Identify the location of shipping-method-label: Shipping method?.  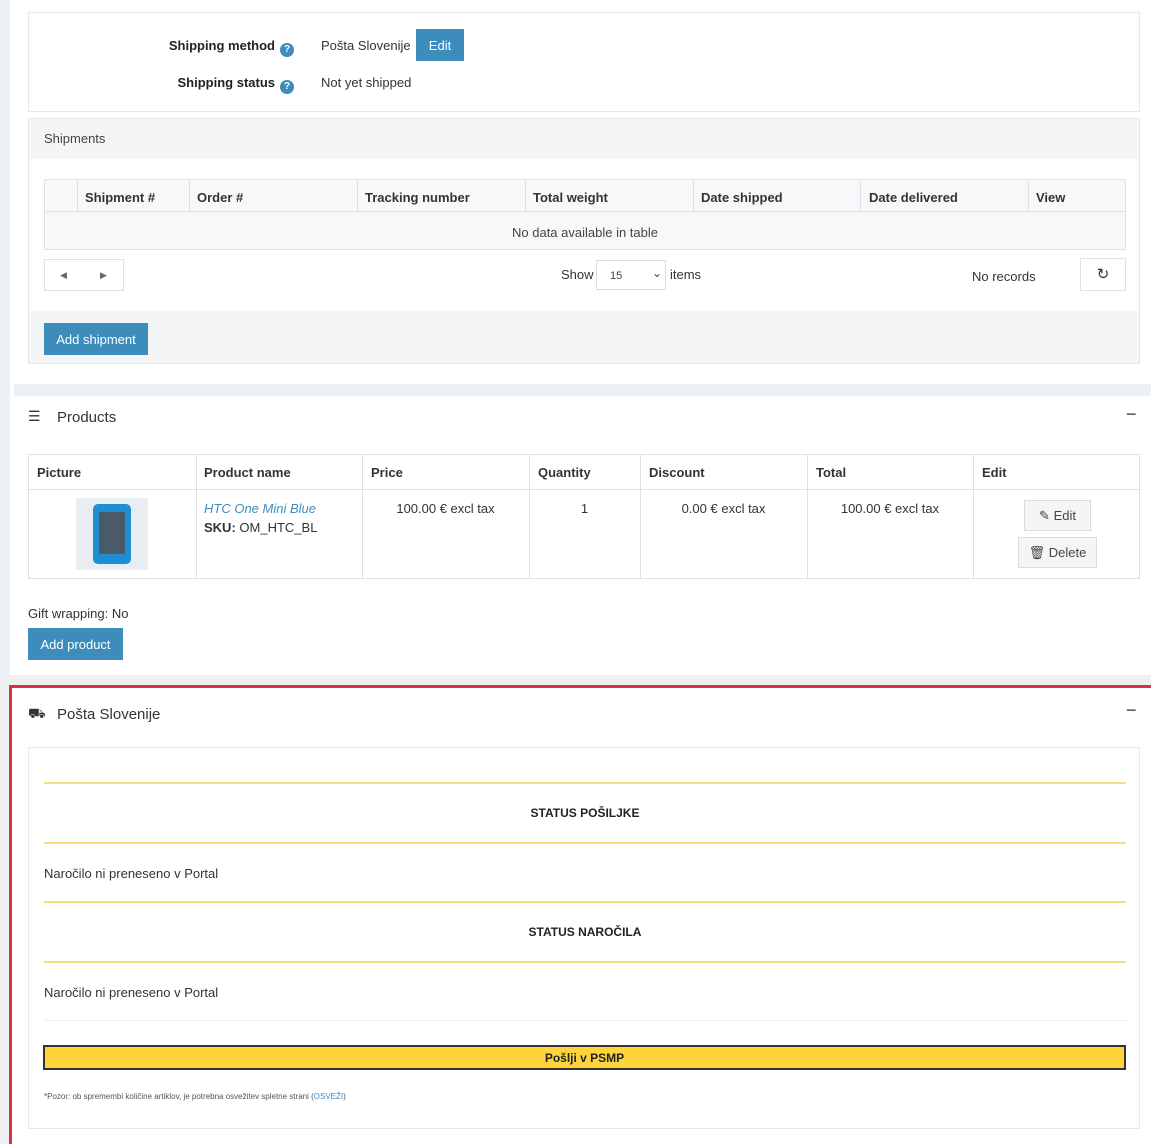
(231, 47).